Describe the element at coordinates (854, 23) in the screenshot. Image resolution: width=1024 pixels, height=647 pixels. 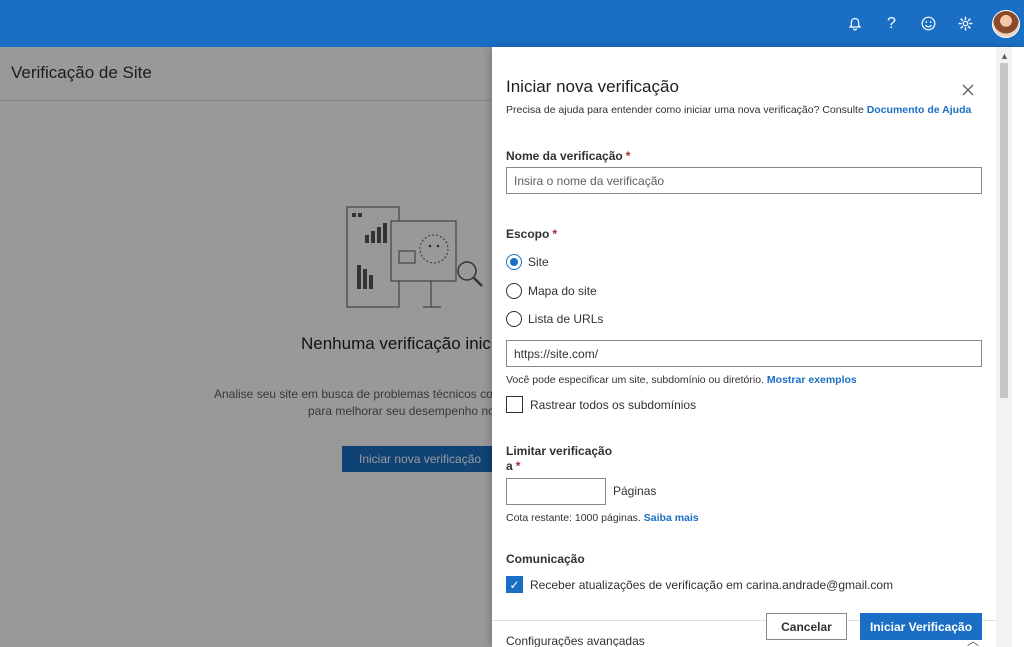
I see `bell-icon` at that location.